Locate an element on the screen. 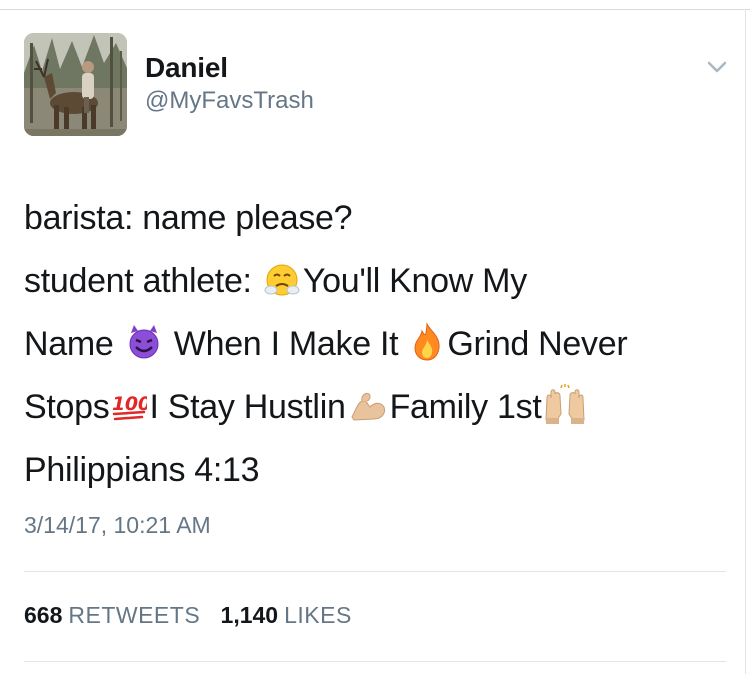  avatar is located at coordinates (75, 84).